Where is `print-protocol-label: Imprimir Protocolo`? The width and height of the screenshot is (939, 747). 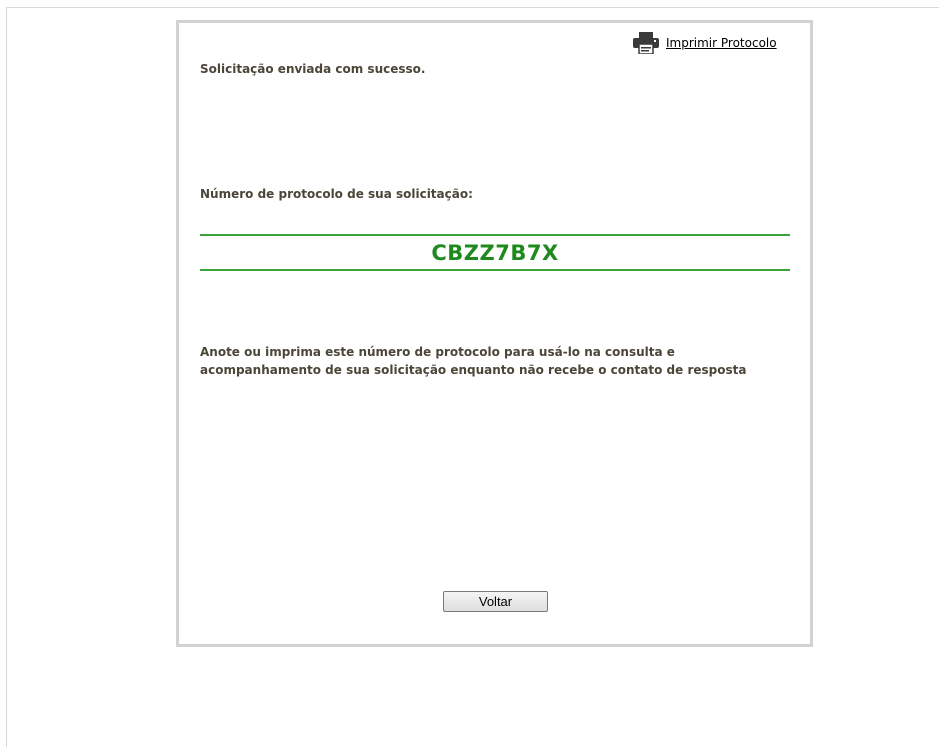
print-protocol-label: Imprimir Protocolo is located at coordinates (721, 43).